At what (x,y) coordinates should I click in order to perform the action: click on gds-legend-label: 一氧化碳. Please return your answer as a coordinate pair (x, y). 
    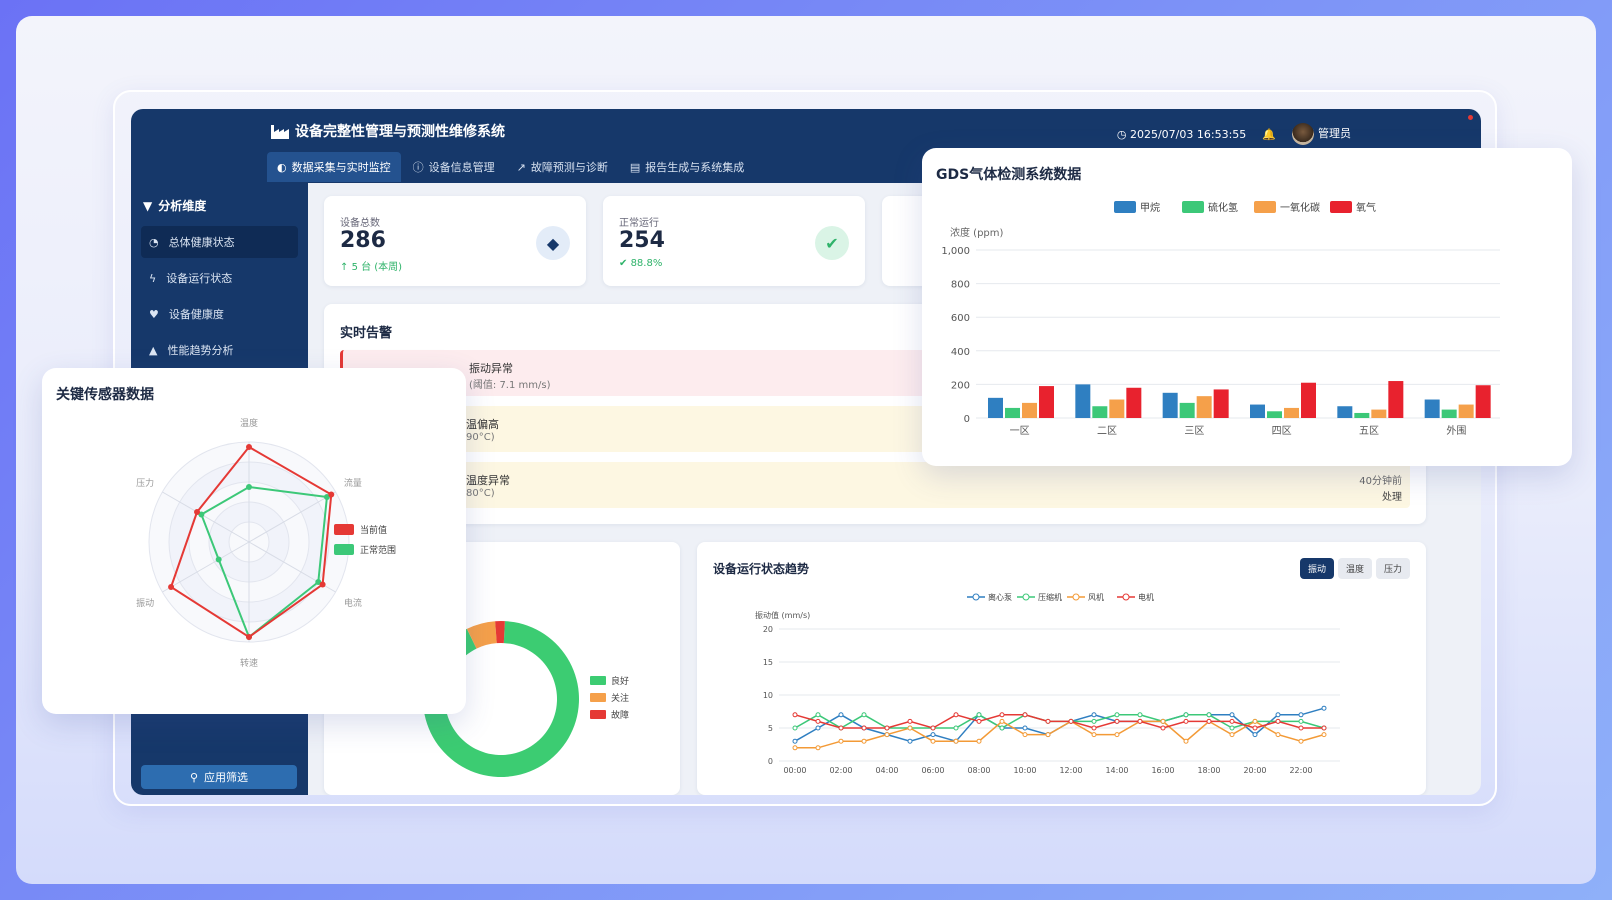
    Looking at the image, I should click on (1300, 207).